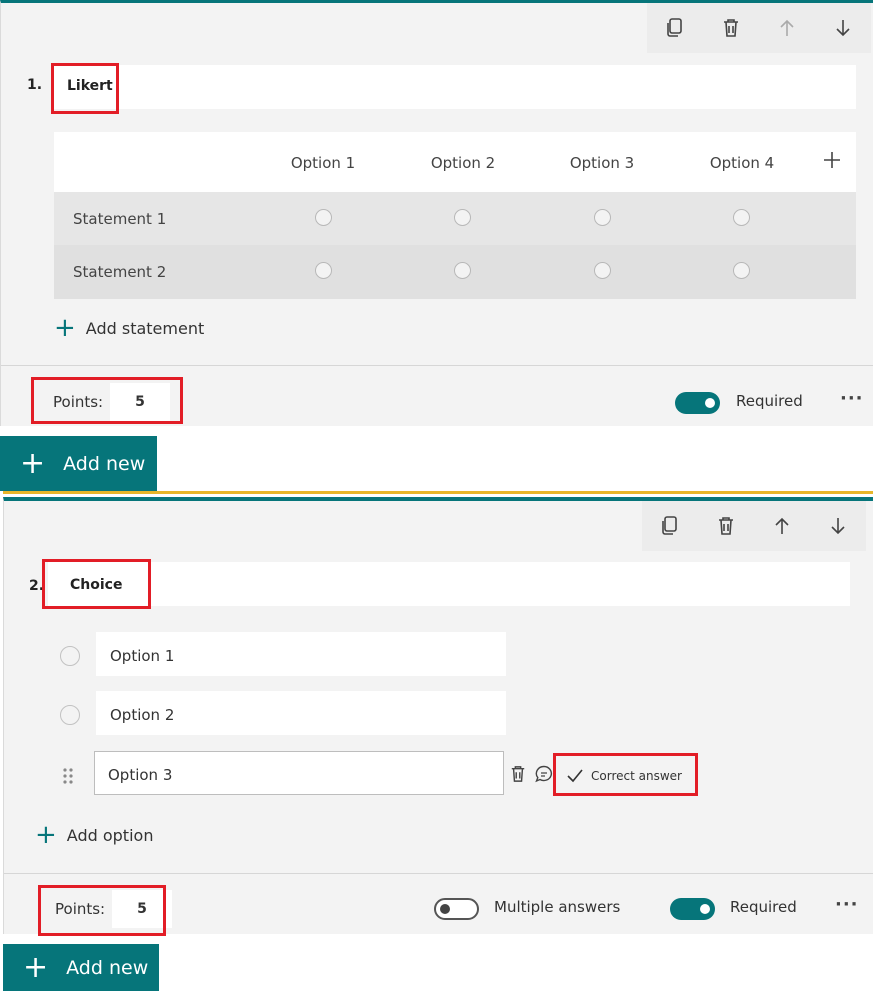 The width and height of the screenshot is (873, 991). I want to click on drag-handle-icon, so click(68, 778).